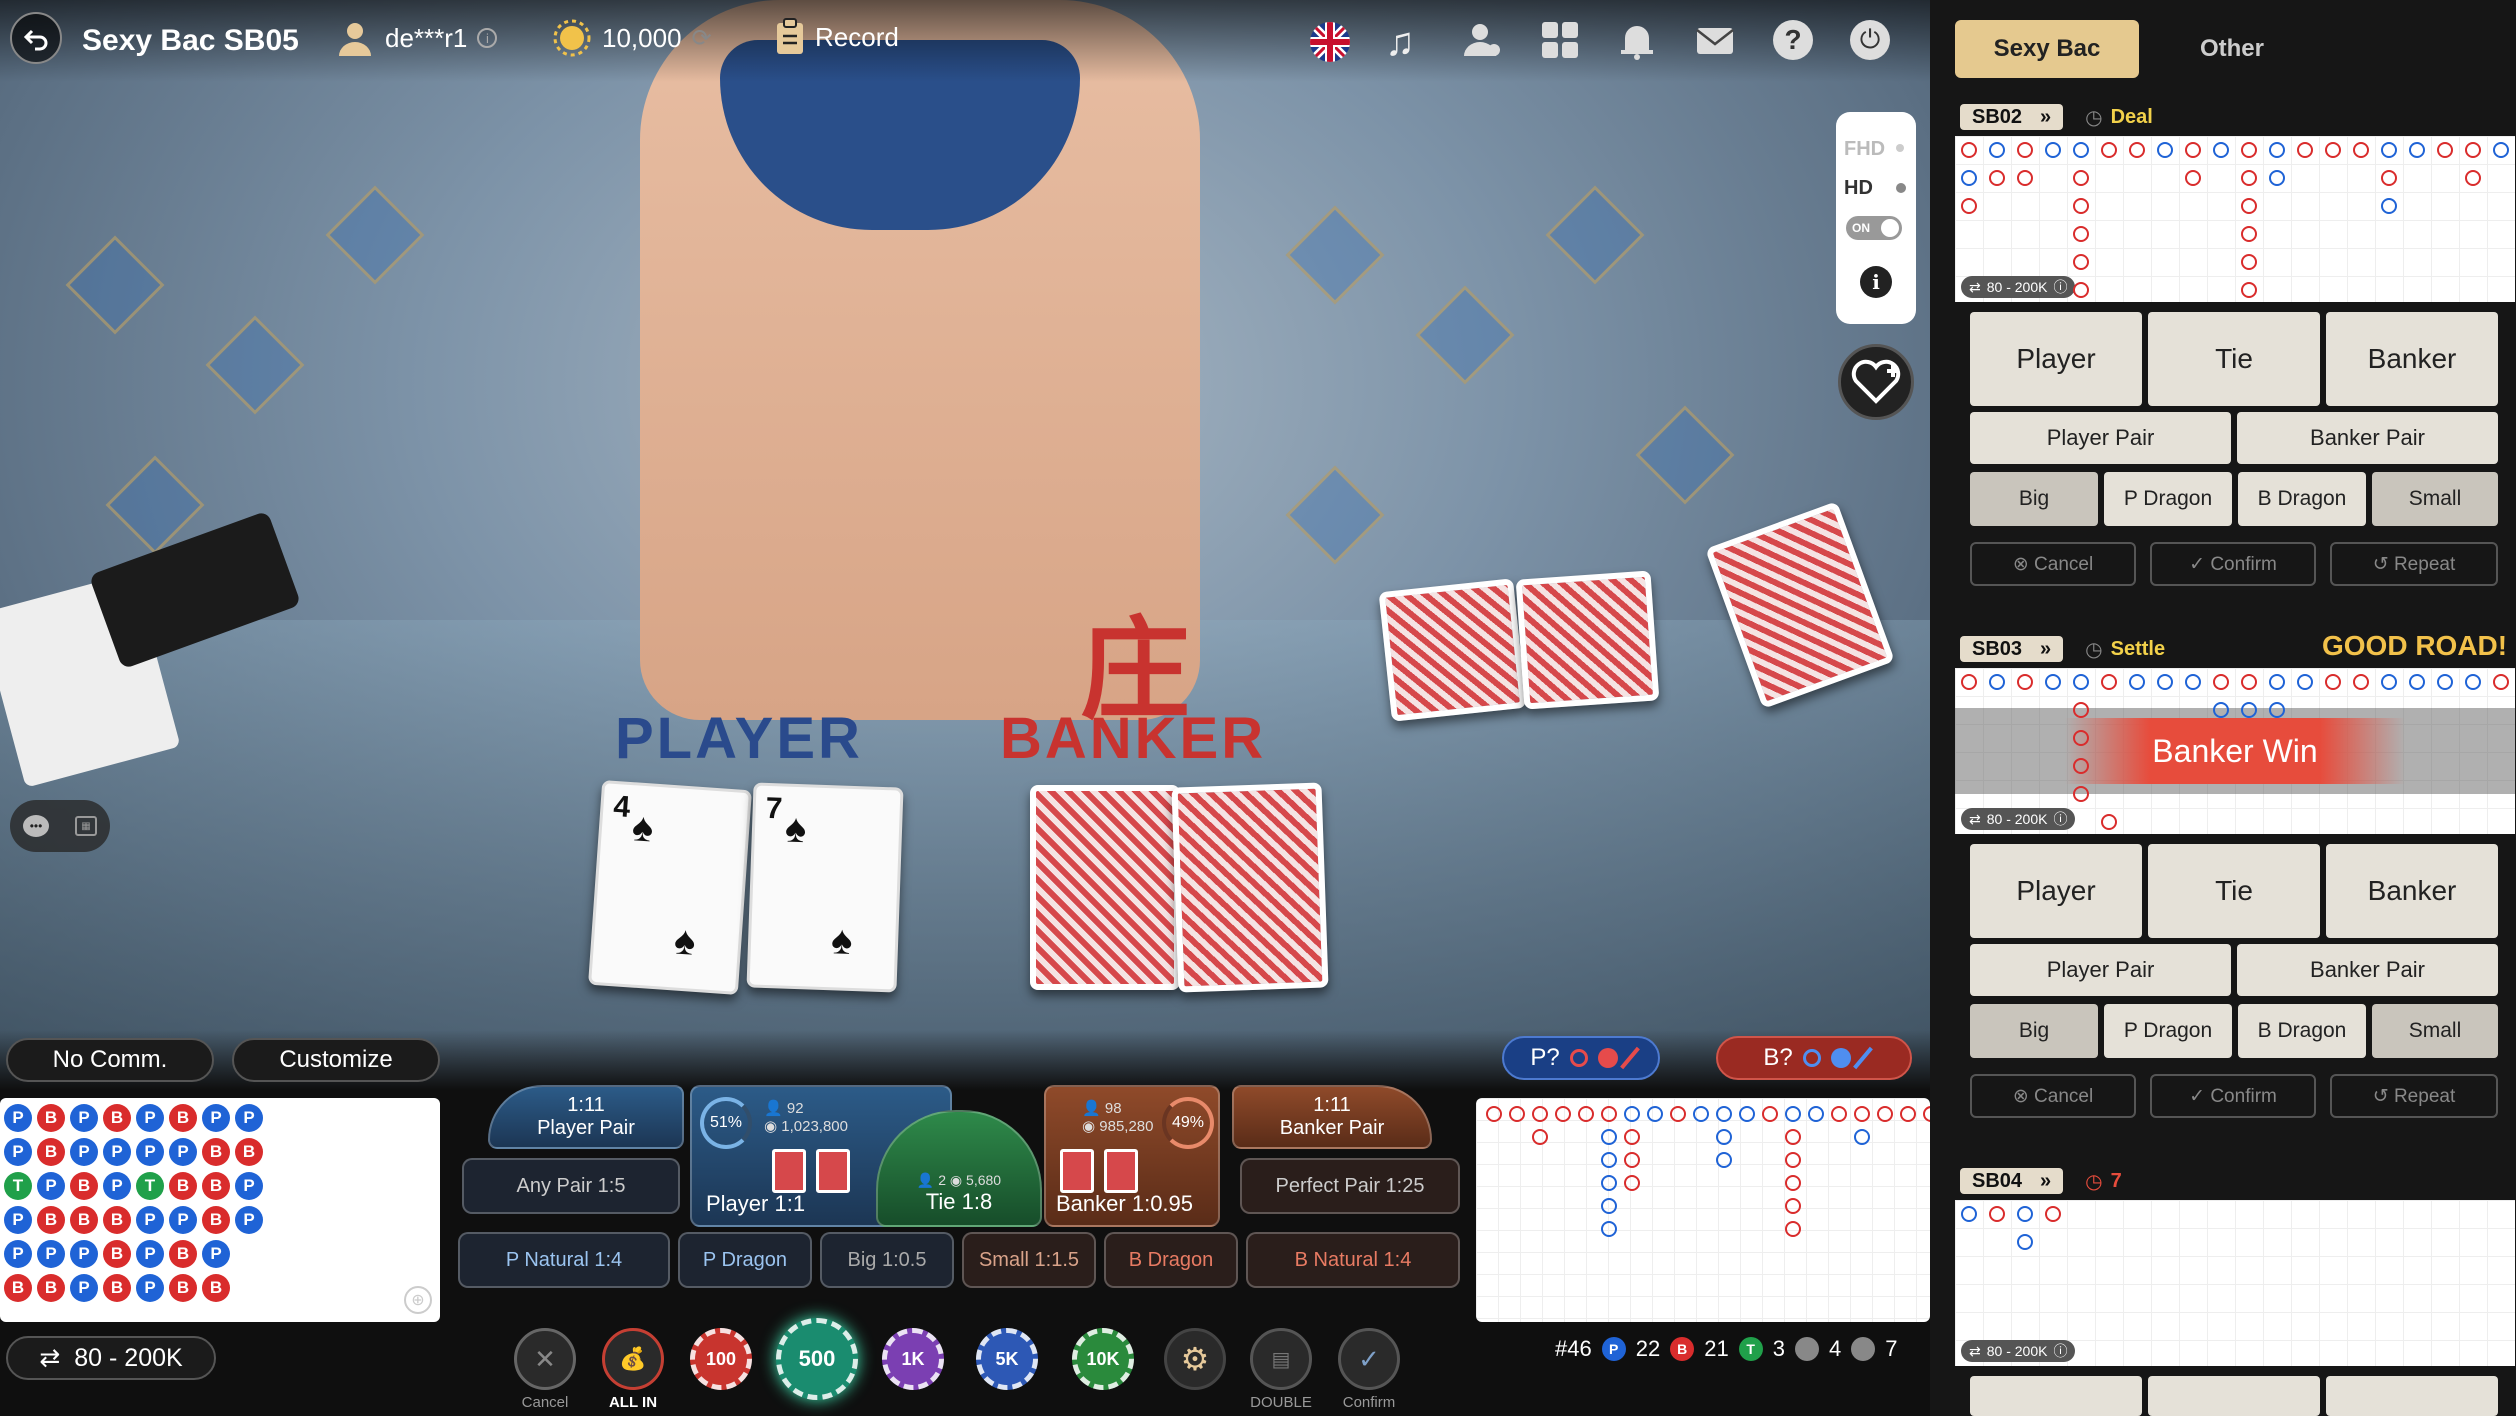 Image resolution: width=2516 pixels, height=1416 pixels. Describe the element at coordinates (2235, 219) in the screenshot. I see `sb02-road: ⇄ 80 - 200K ⓘ` at that location.